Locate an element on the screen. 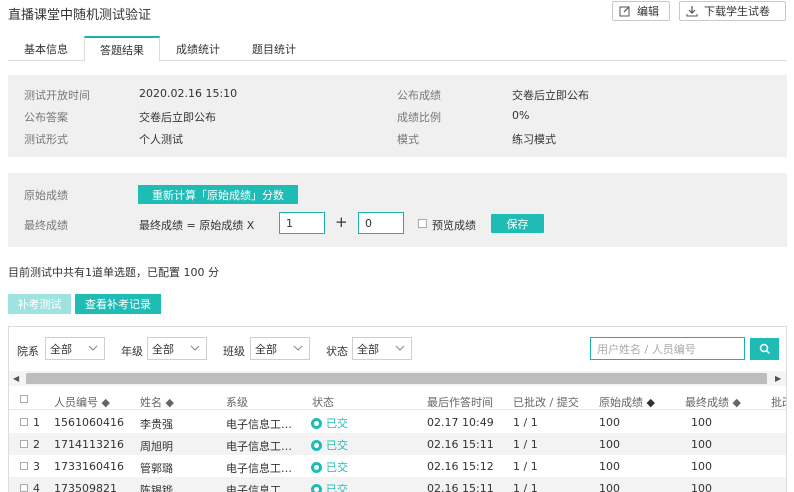 The image size is (794, 492). score-ratio-value: 0% is located at coordinates (521, 115).